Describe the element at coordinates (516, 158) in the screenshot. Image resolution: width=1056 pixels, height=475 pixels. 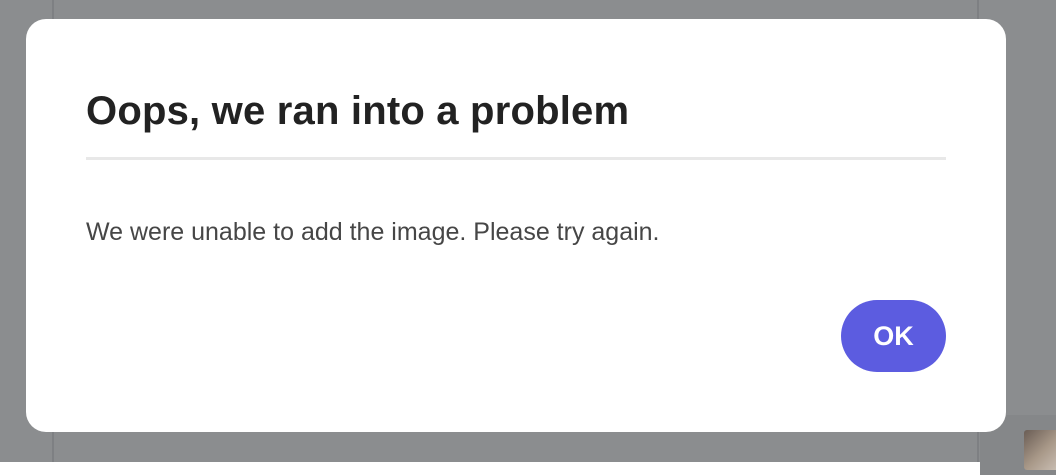
I see `dialog-divider` at that location.